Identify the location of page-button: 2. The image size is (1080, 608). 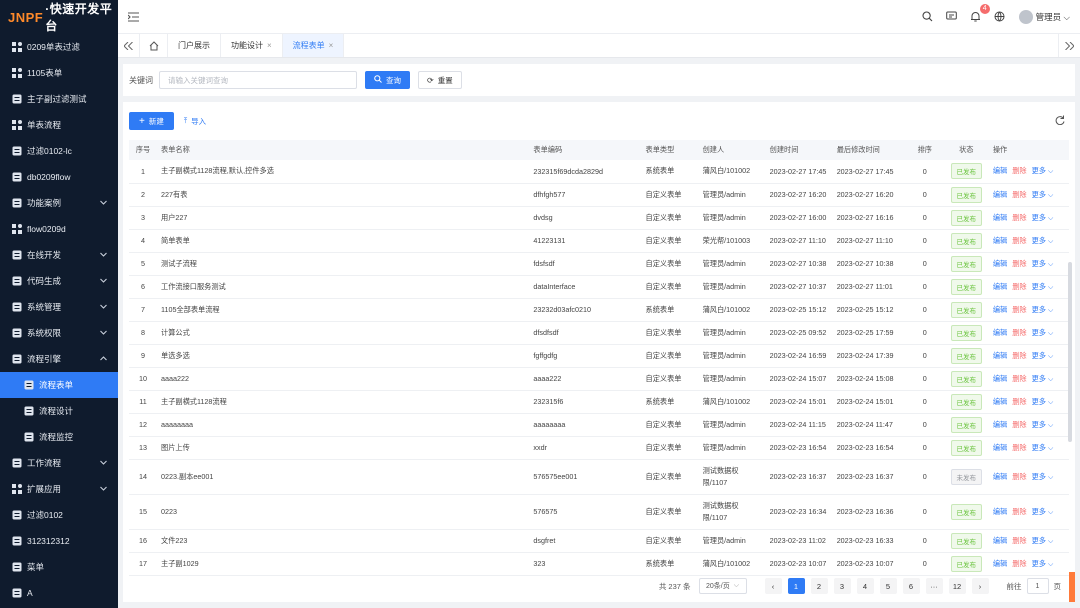
(819, 586).